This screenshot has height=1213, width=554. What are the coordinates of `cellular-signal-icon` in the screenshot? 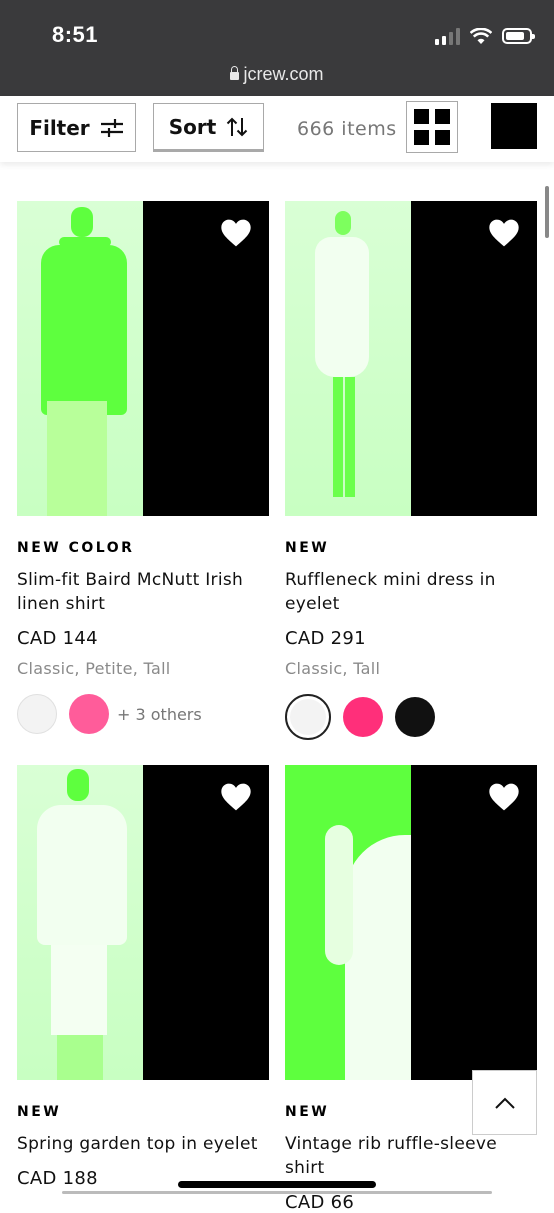 It's located at (447, 36).